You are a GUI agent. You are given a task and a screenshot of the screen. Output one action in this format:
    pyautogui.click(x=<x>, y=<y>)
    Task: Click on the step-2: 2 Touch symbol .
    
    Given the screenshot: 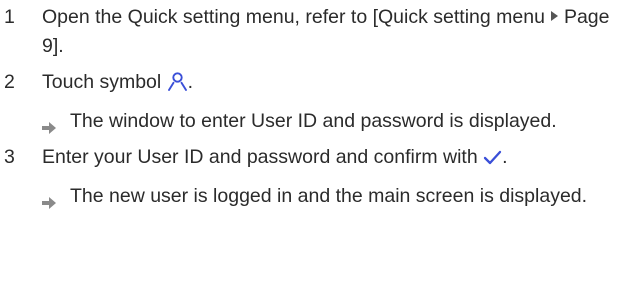 What is the action you would take?
    pyautogui.click(x=309, y=84)
    